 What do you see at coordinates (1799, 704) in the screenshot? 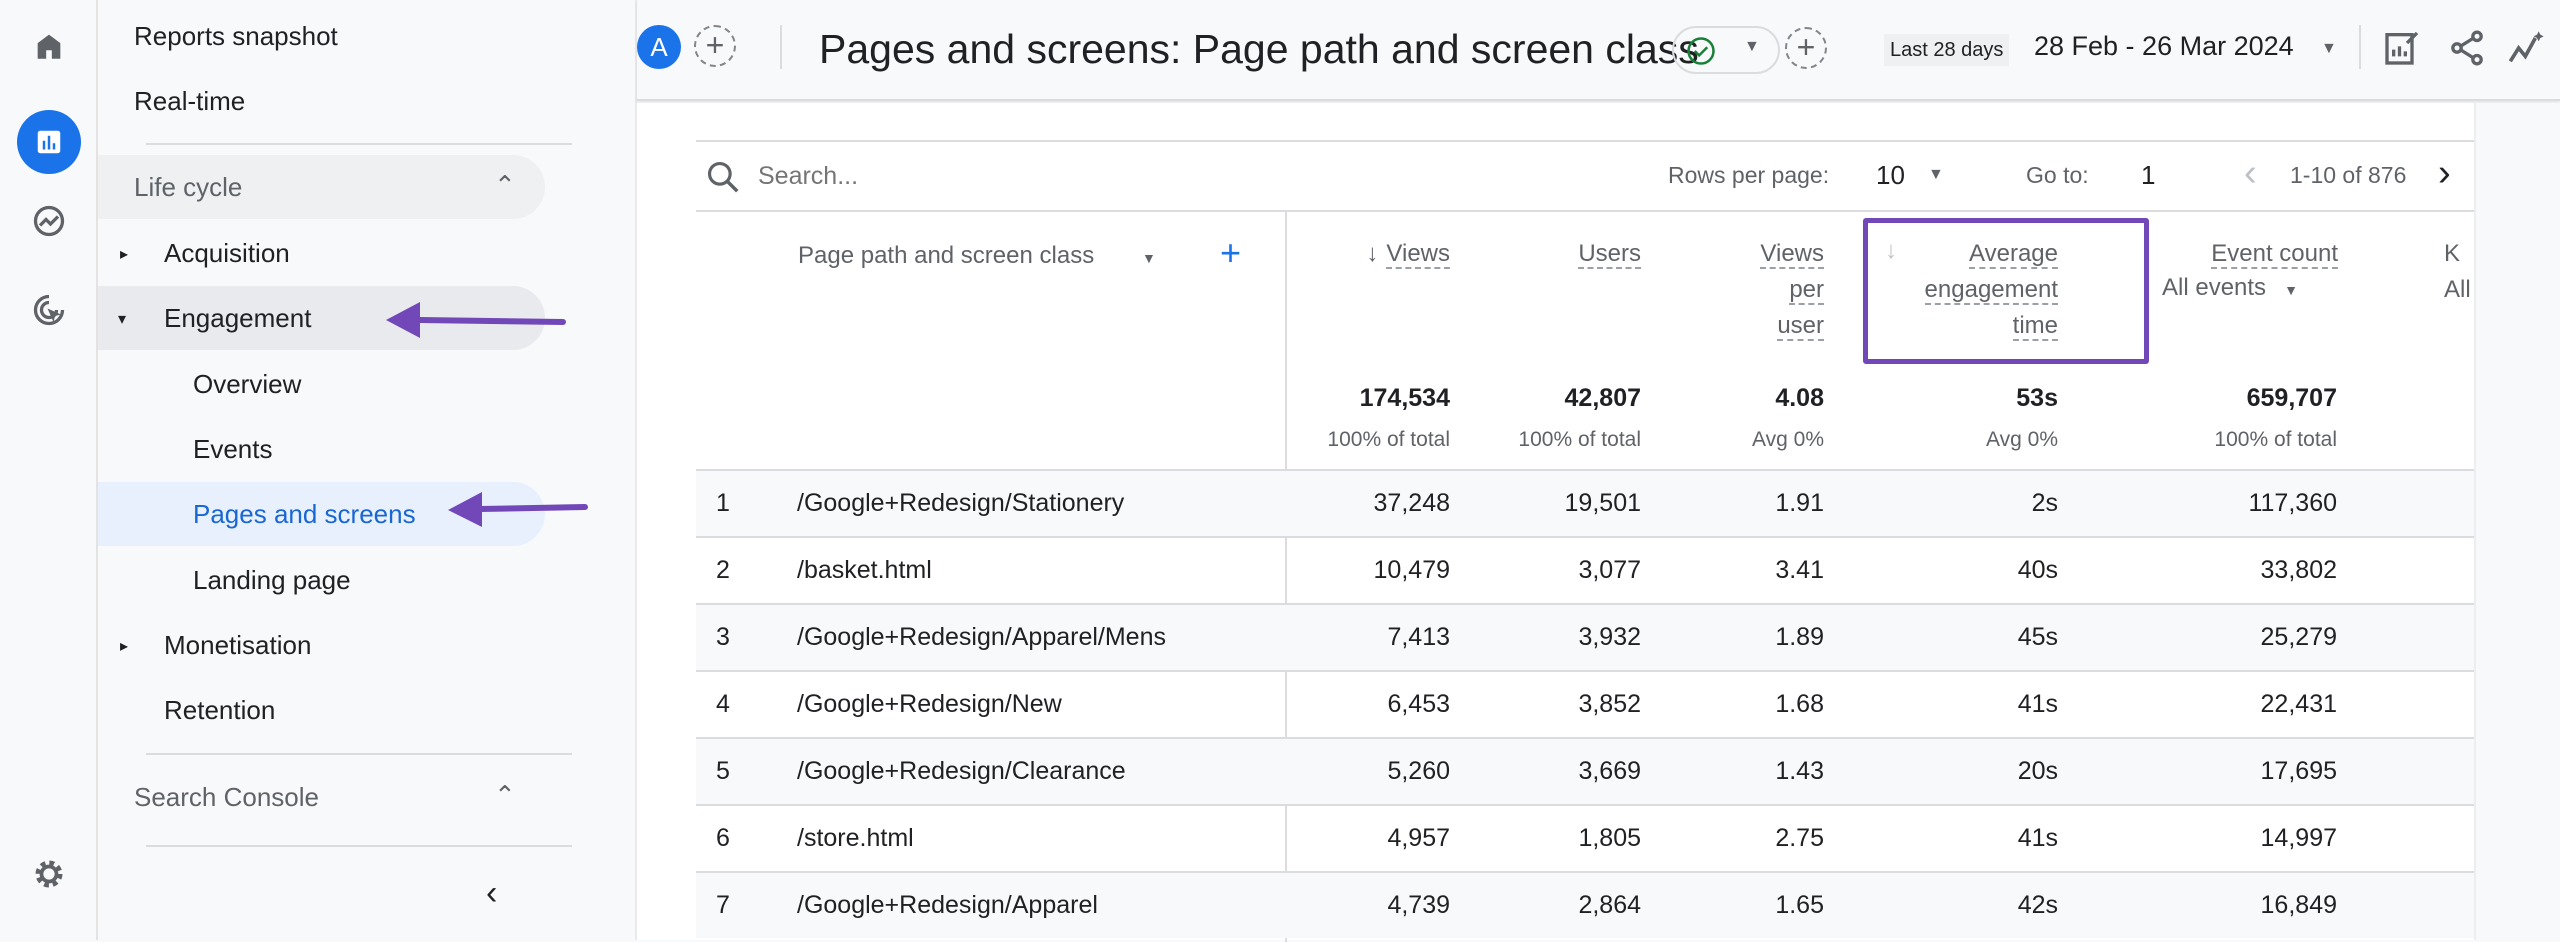
I see `cell-vpu: 1.68` at bounding box center [1799, 704].